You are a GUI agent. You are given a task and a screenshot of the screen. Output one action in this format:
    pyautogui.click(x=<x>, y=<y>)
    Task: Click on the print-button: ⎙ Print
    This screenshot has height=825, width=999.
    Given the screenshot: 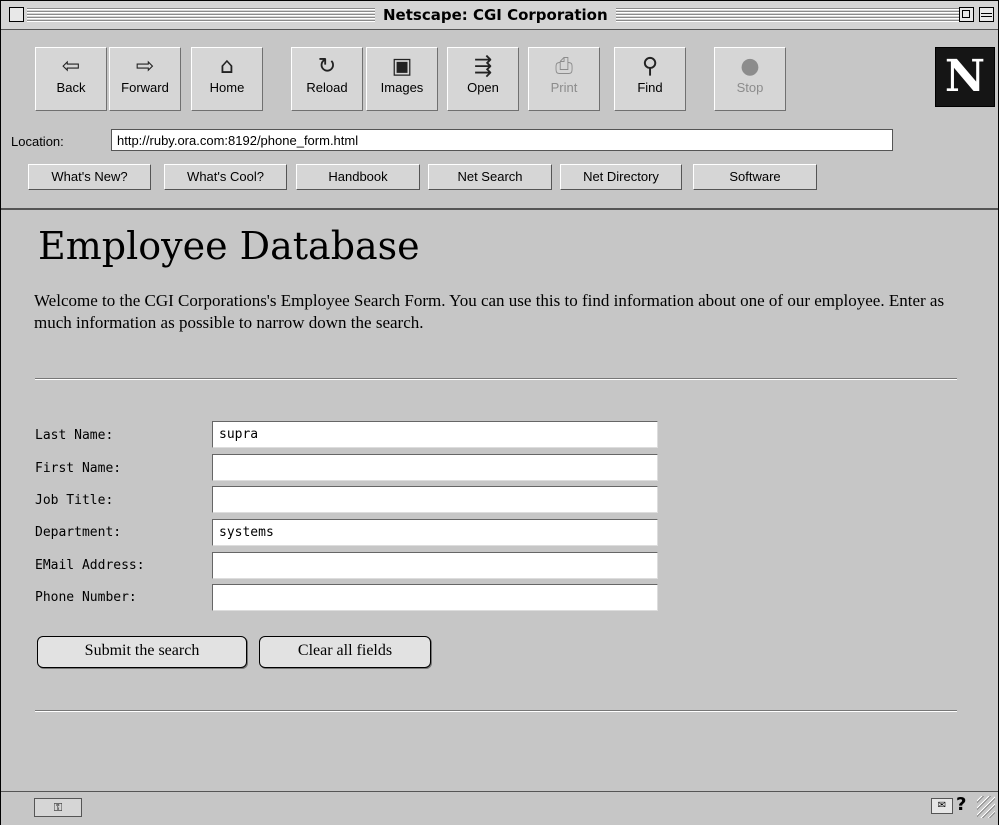 What is the action you would take?
    pyautogui.click(x=564, y=79)
    